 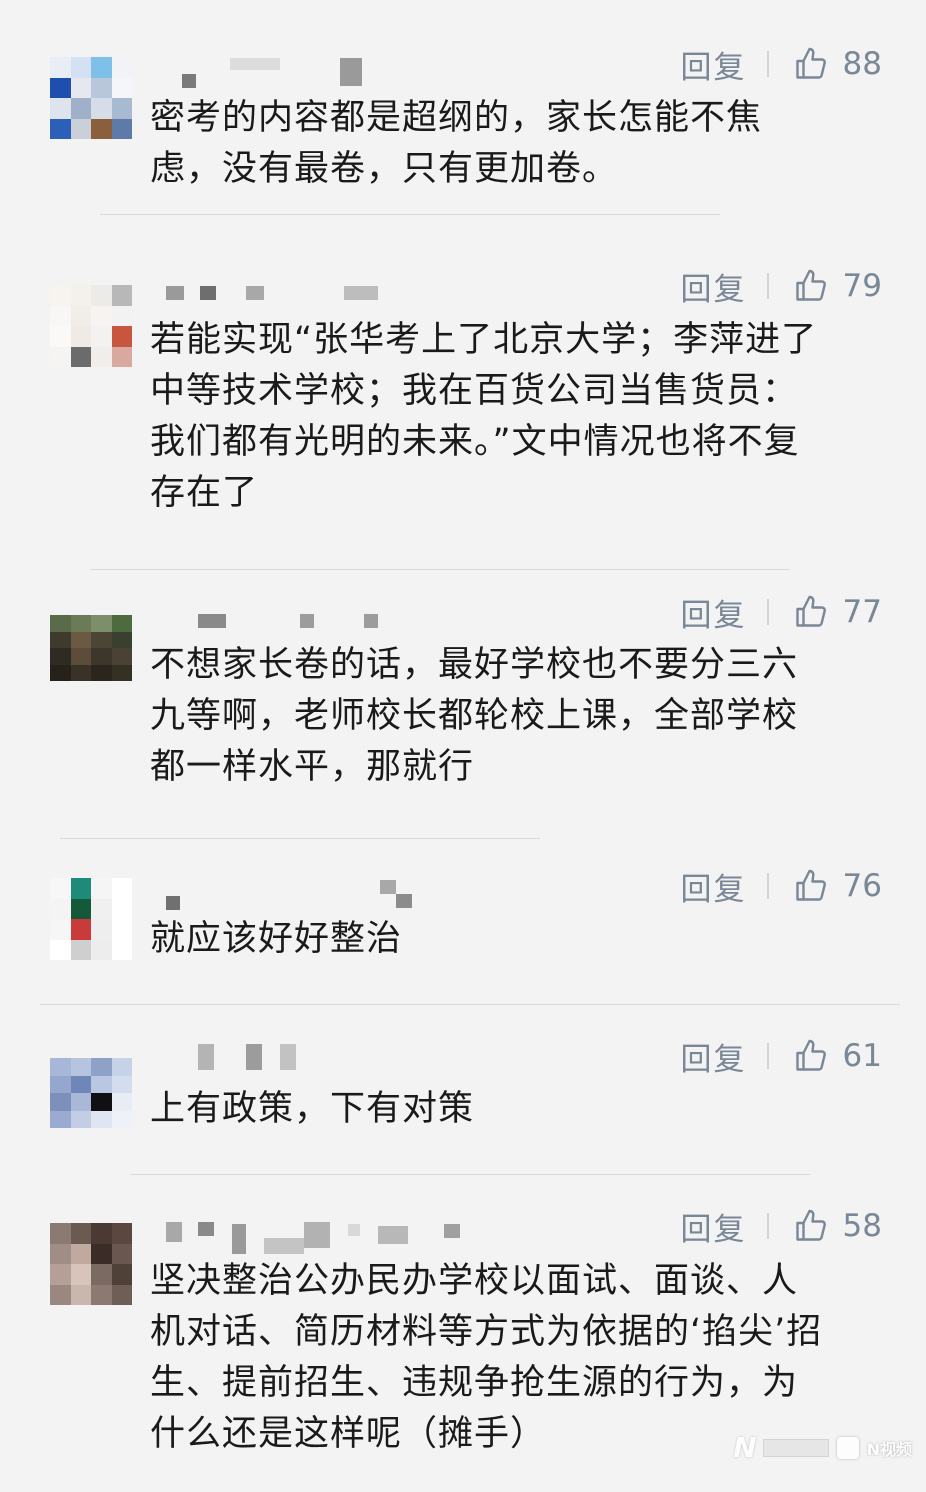 I want to click on comment-text-line: 我们都有光明的未来。”文中情况也将不复, so click(x=475, y=442).